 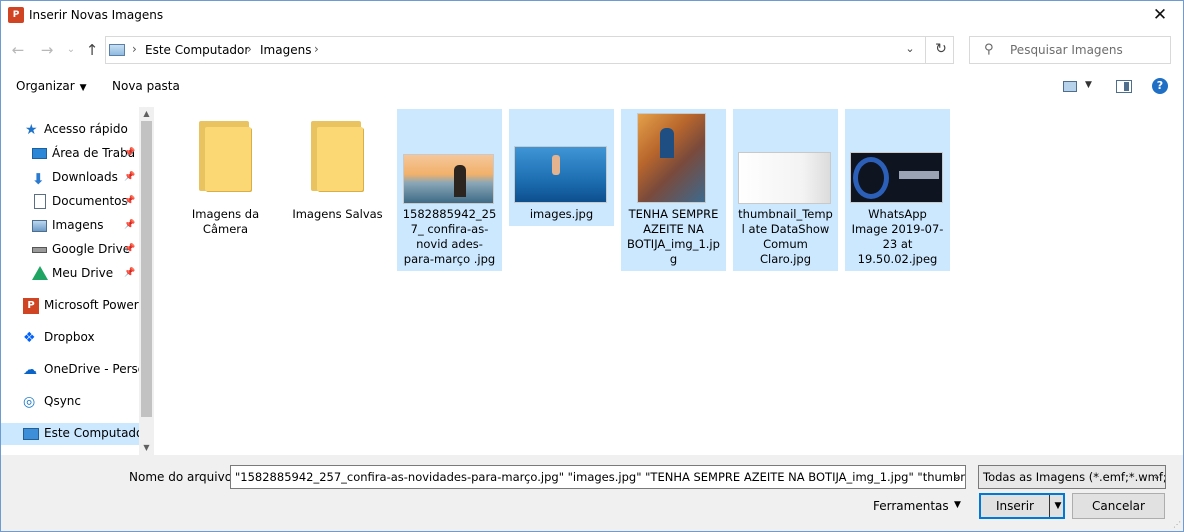 What do you see at coordinates (70, 130) in the screenshot?
I see `nav-item-acesso-rapido: ★ Acesso rápido` at bounding box center [70, 130].